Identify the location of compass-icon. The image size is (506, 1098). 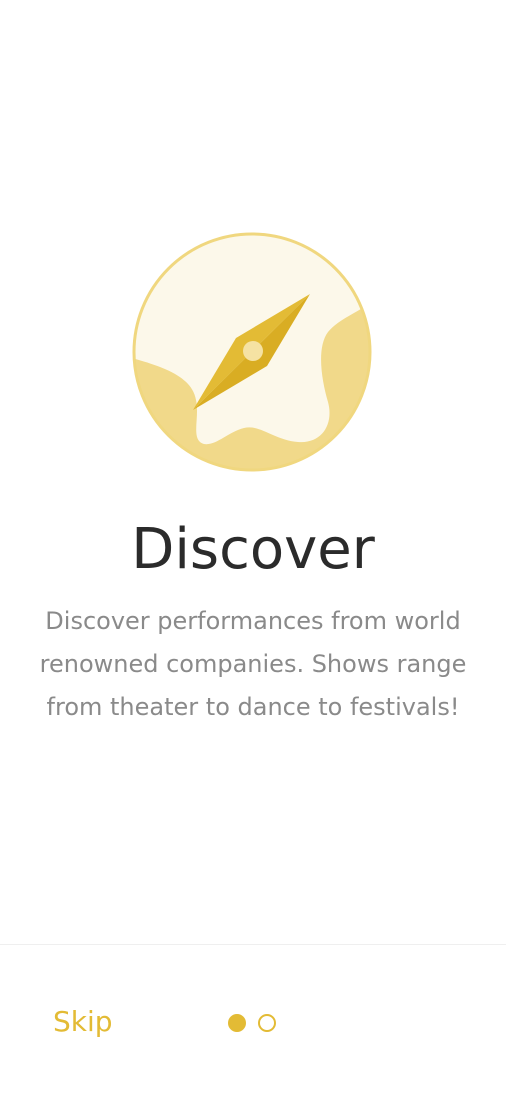
(252, 352).